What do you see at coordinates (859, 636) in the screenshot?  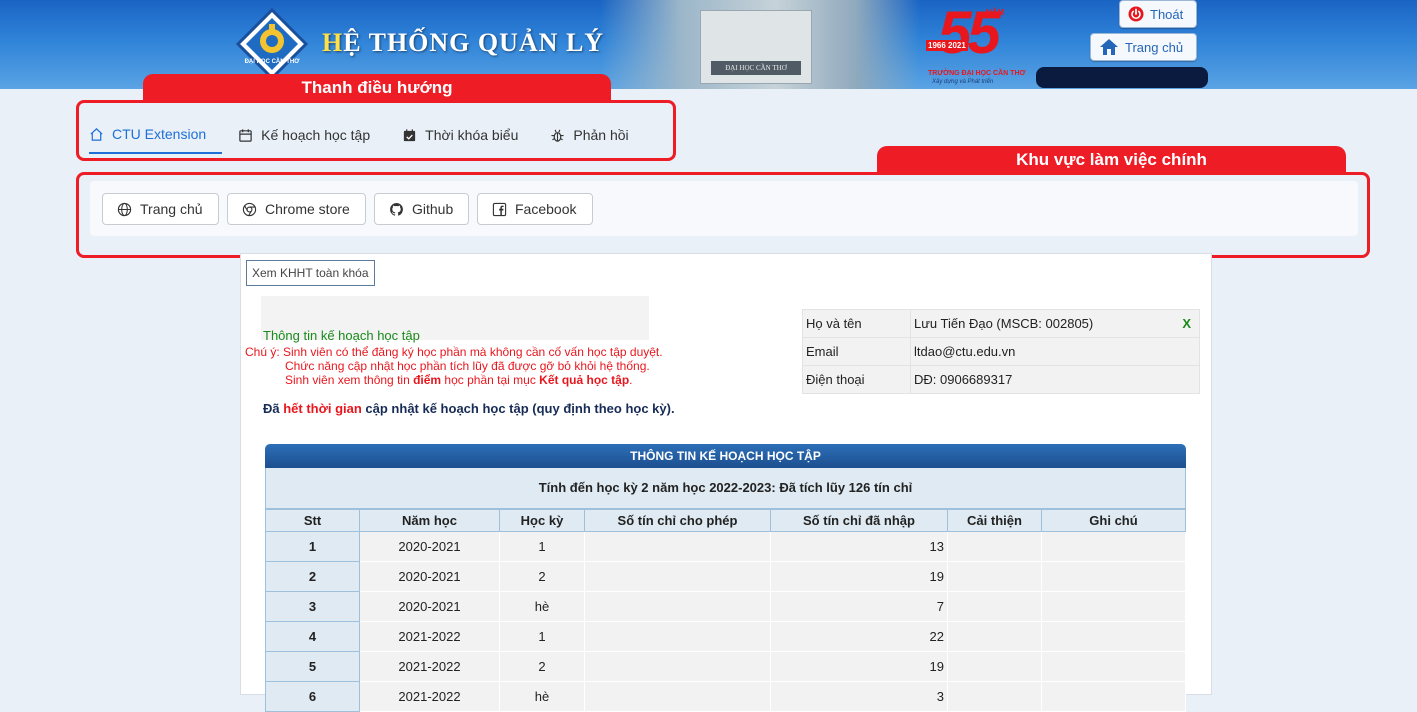 I see `cell-da-nhap: 22` at bounding box center [859, 636].